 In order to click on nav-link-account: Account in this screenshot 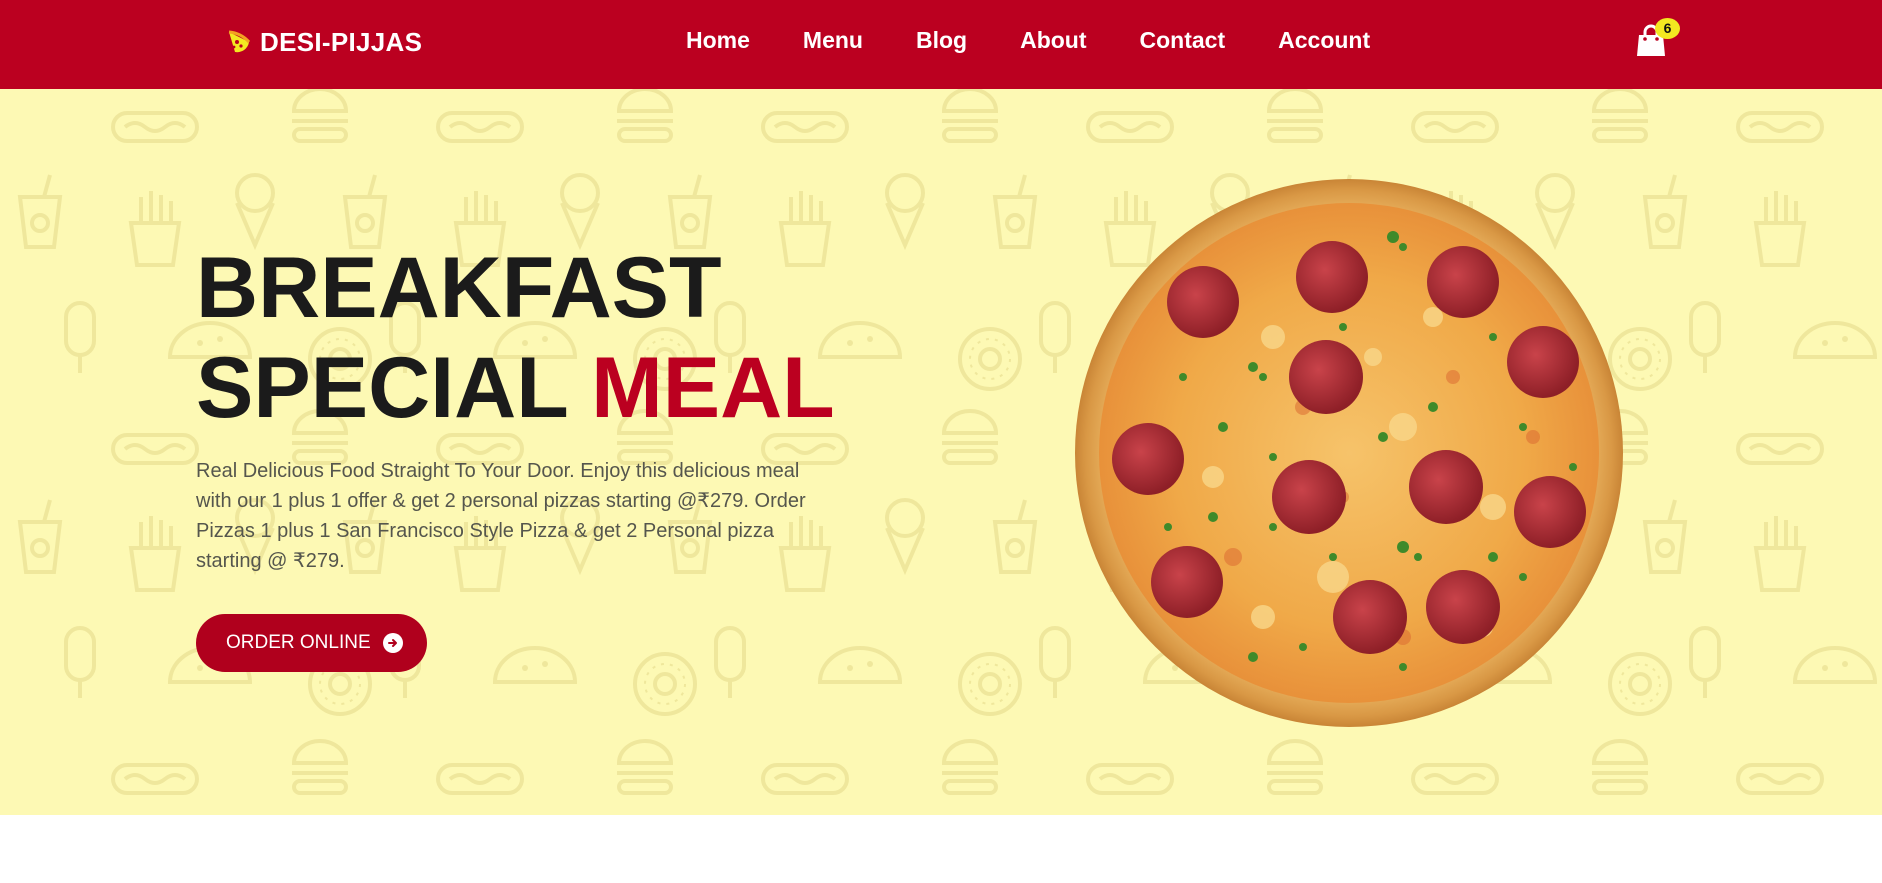, I will do `click(1324, 40)`.